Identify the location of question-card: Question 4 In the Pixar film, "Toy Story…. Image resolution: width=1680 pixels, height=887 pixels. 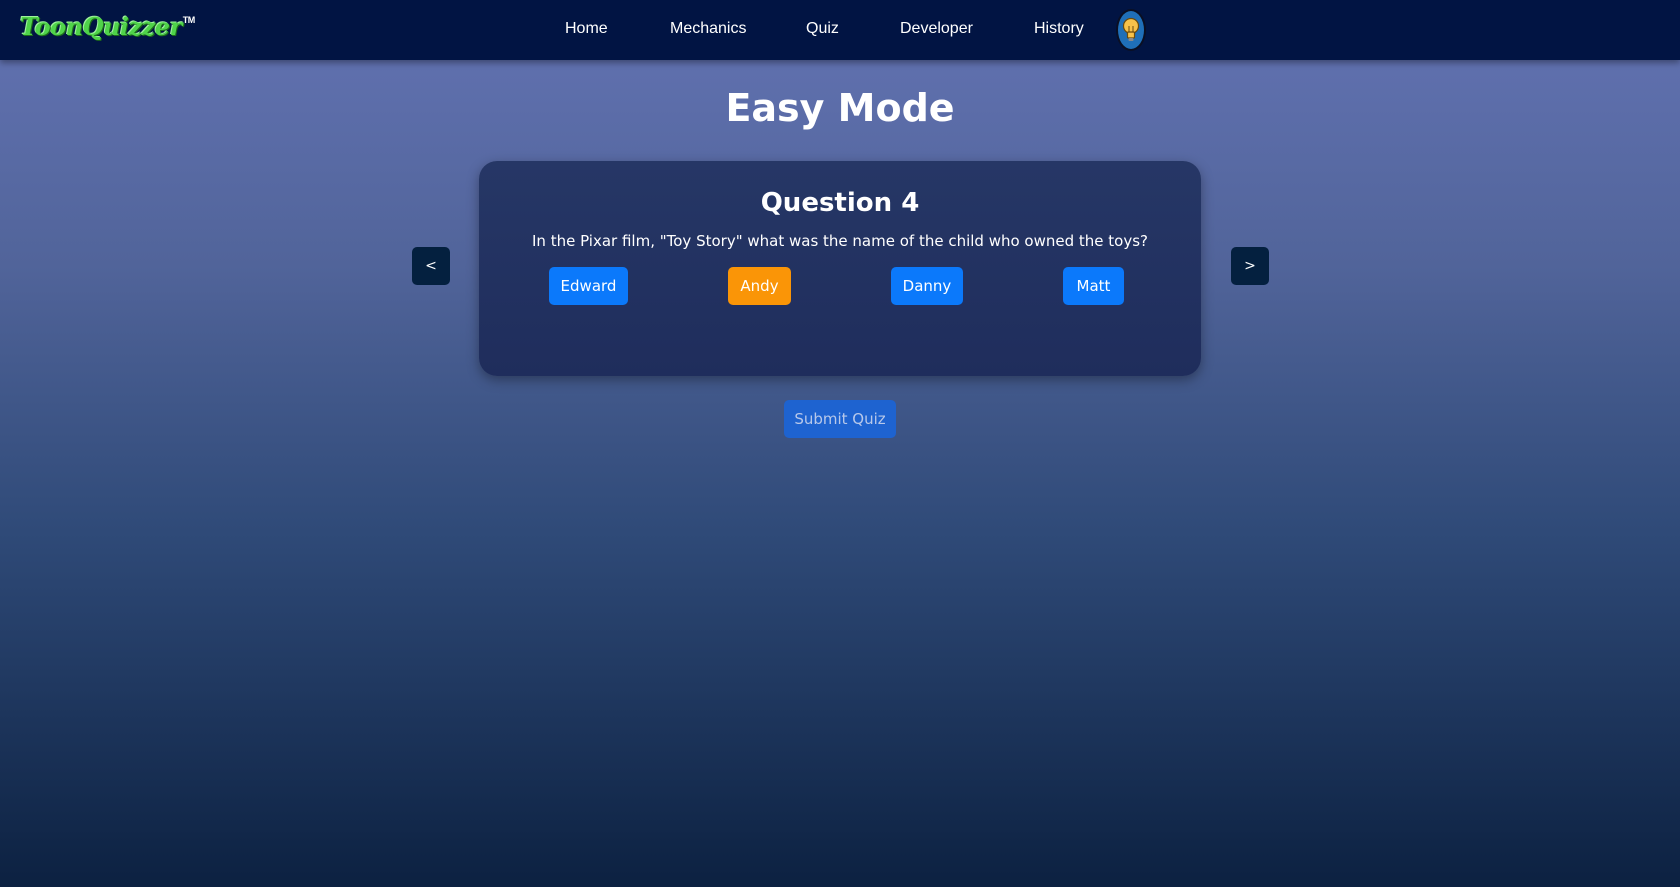
(840, 268).